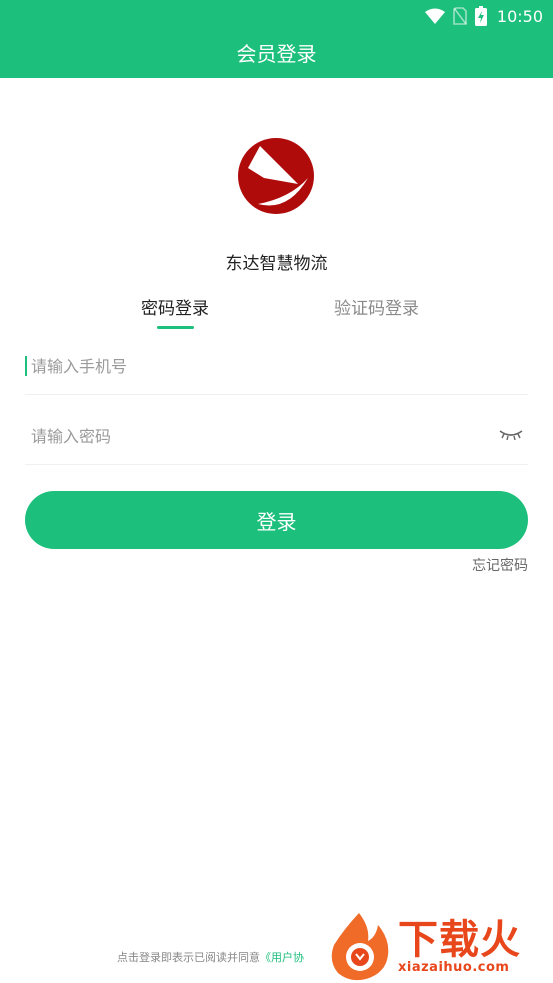 The height and width of the screenshot is (983, 553). I want to click on watermark-title: 下载火, so click(459, 939).